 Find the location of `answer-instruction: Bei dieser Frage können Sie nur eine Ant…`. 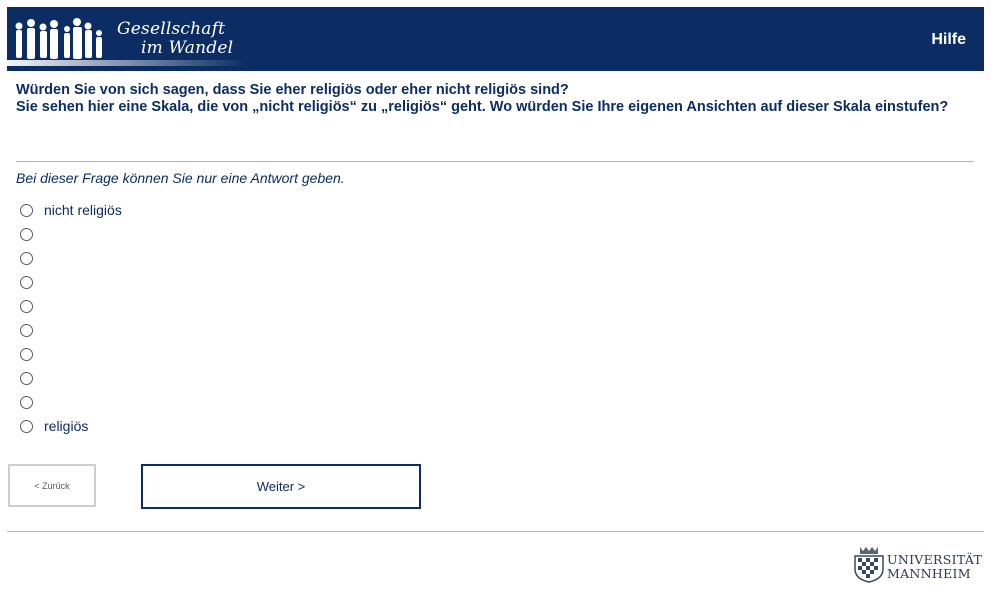

answer-instruction: Bei dieser Frage können Sie nur eine Ant… is located at coordinates (180, 178).